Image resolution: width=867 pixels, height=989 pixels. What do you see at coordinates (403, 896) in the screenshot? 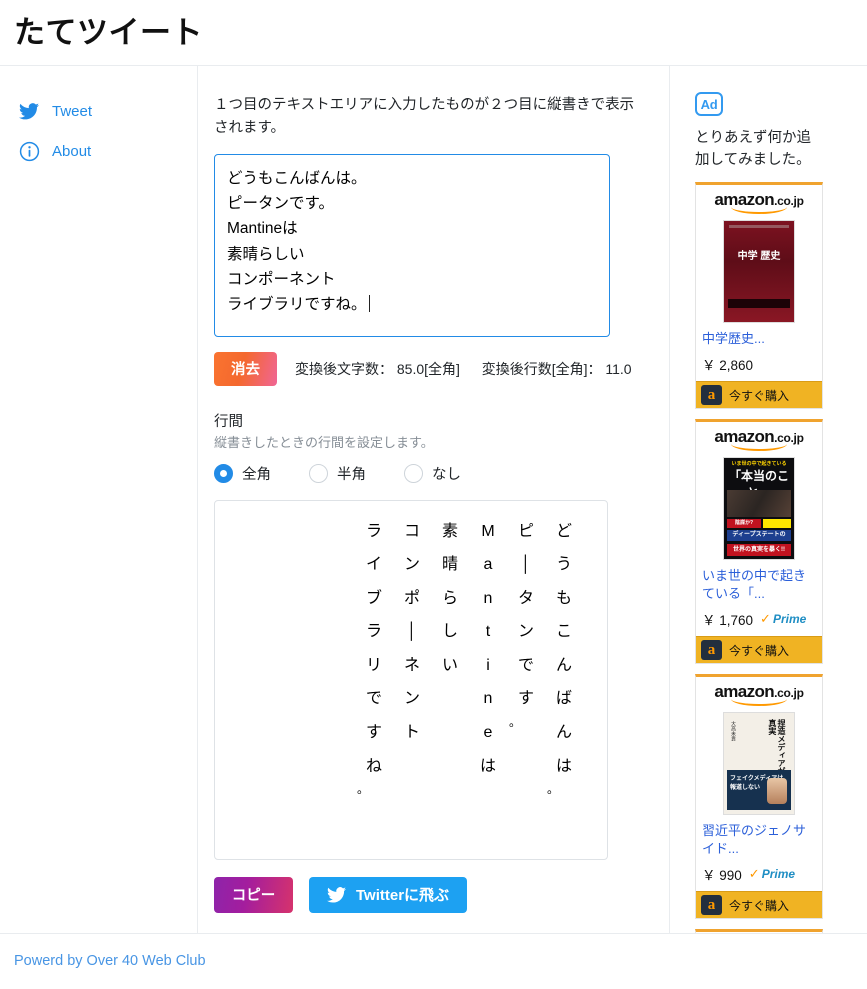
I see `tweet-button-label: Twitterに飛ぶ` at bounding box center [403, 896].